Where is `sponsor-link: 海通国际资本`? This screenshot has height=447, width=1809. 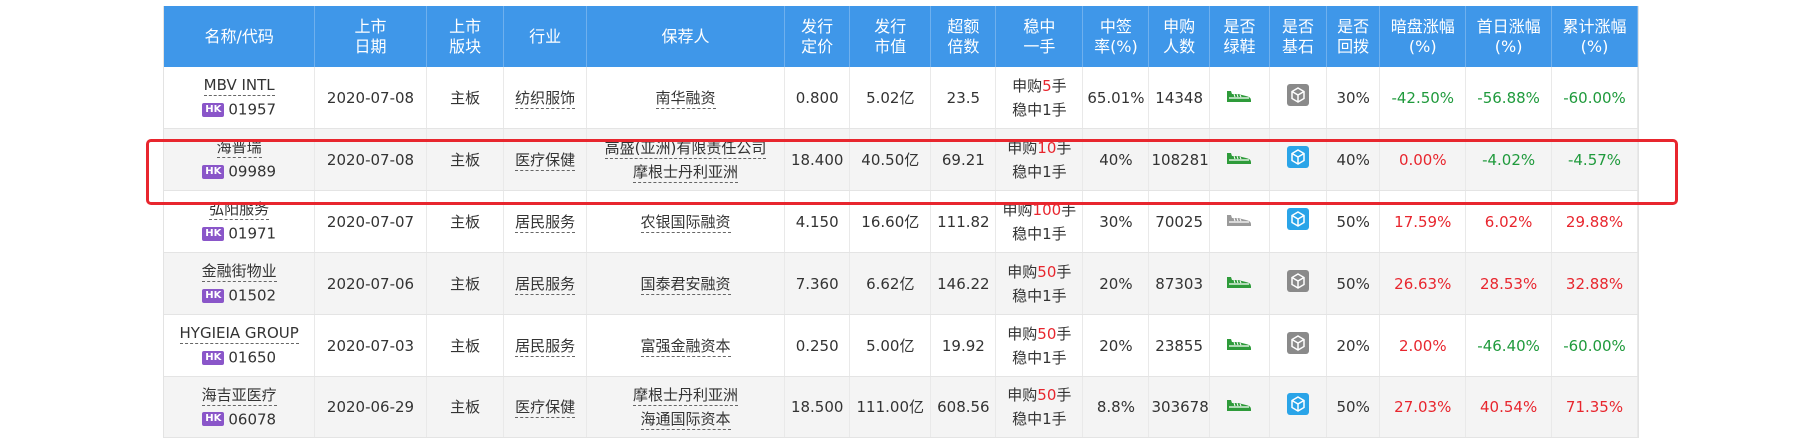 sponsor-link: 海通国际资本 is located at coordinates (685, 420).